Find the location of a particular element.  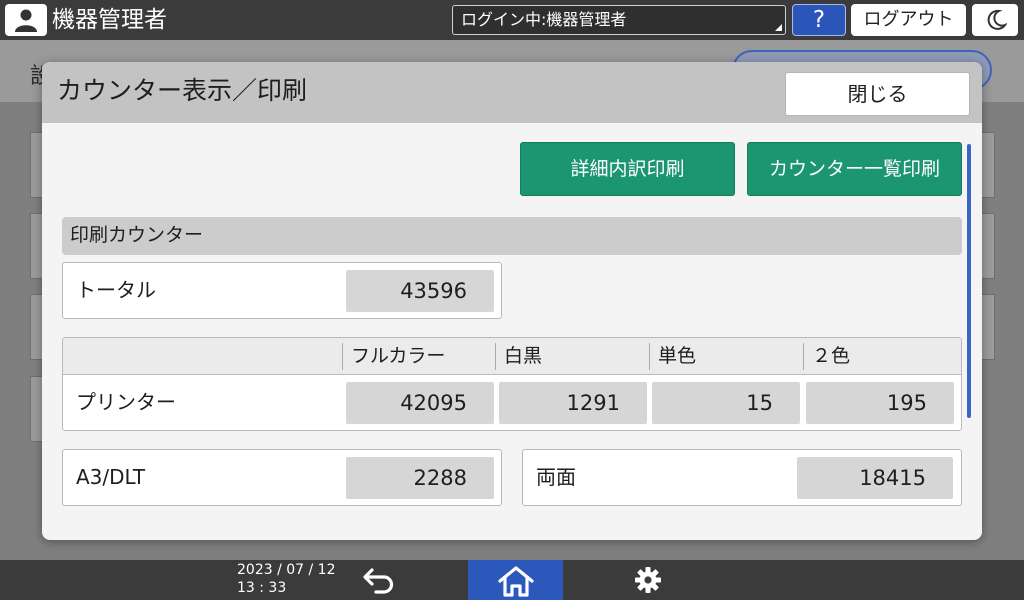

column-header-two-color: ２色 is located at coordinates (882, 356).